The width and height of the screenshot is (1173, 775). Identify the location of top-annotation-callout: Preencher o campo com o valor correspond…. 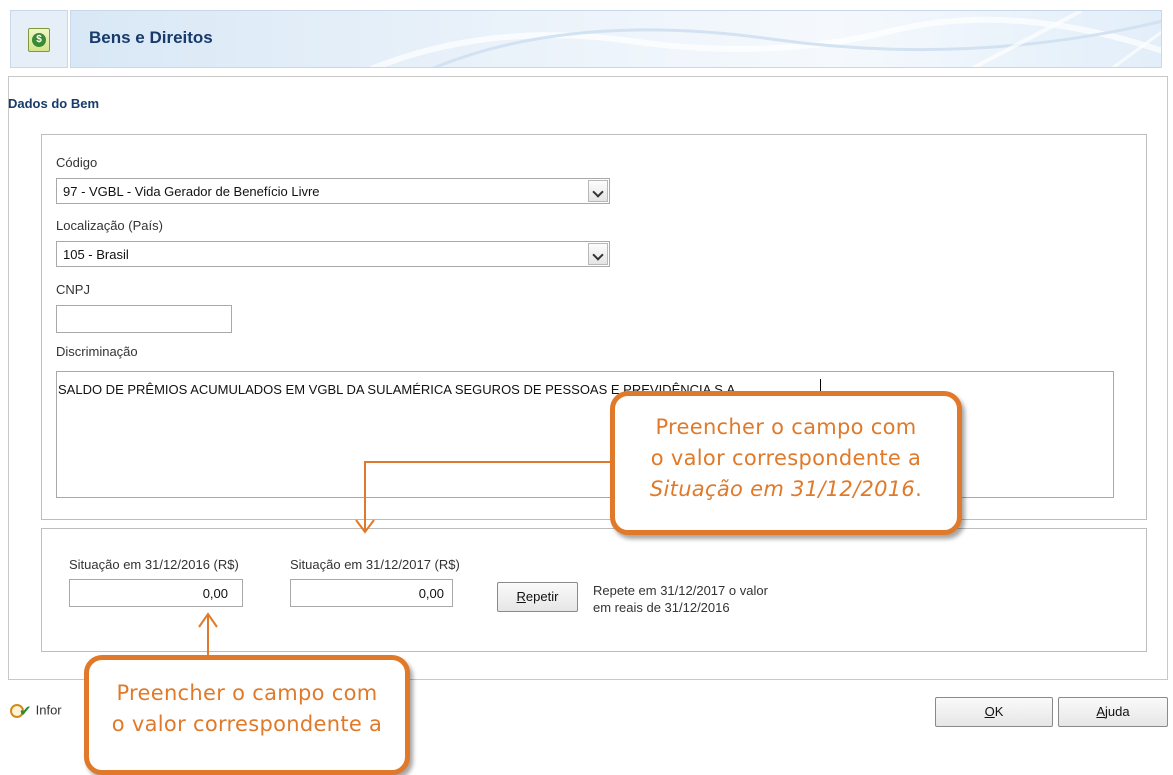
(786, 463).